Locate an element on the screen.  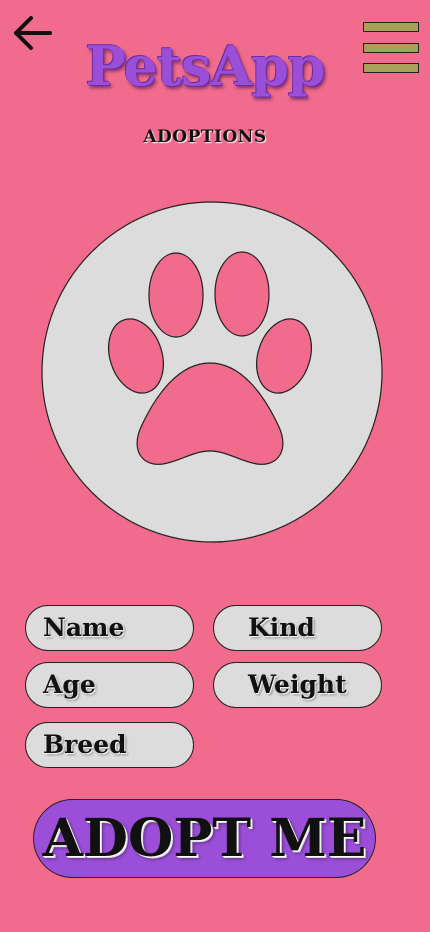
kind-field: Kind is located at coordinates (297, 628).